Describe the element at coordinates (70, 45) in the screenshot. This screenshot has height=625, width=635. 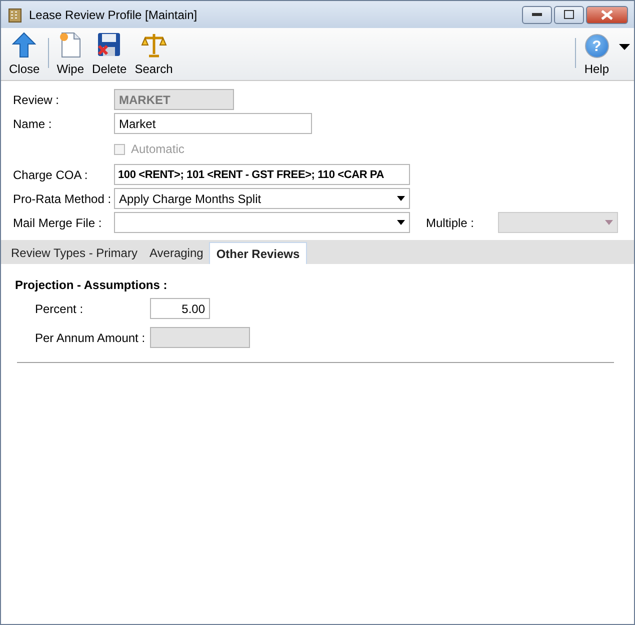
I see `new-document-icon` at that location.